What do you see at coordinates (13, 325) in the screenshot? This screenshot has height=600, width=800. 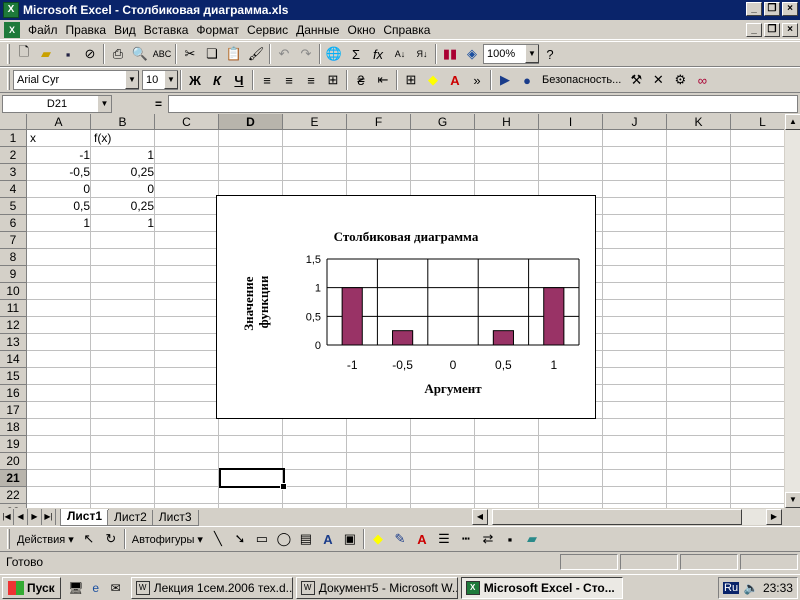 I see `row-header-12: 12` at bounding box center [13, 325].